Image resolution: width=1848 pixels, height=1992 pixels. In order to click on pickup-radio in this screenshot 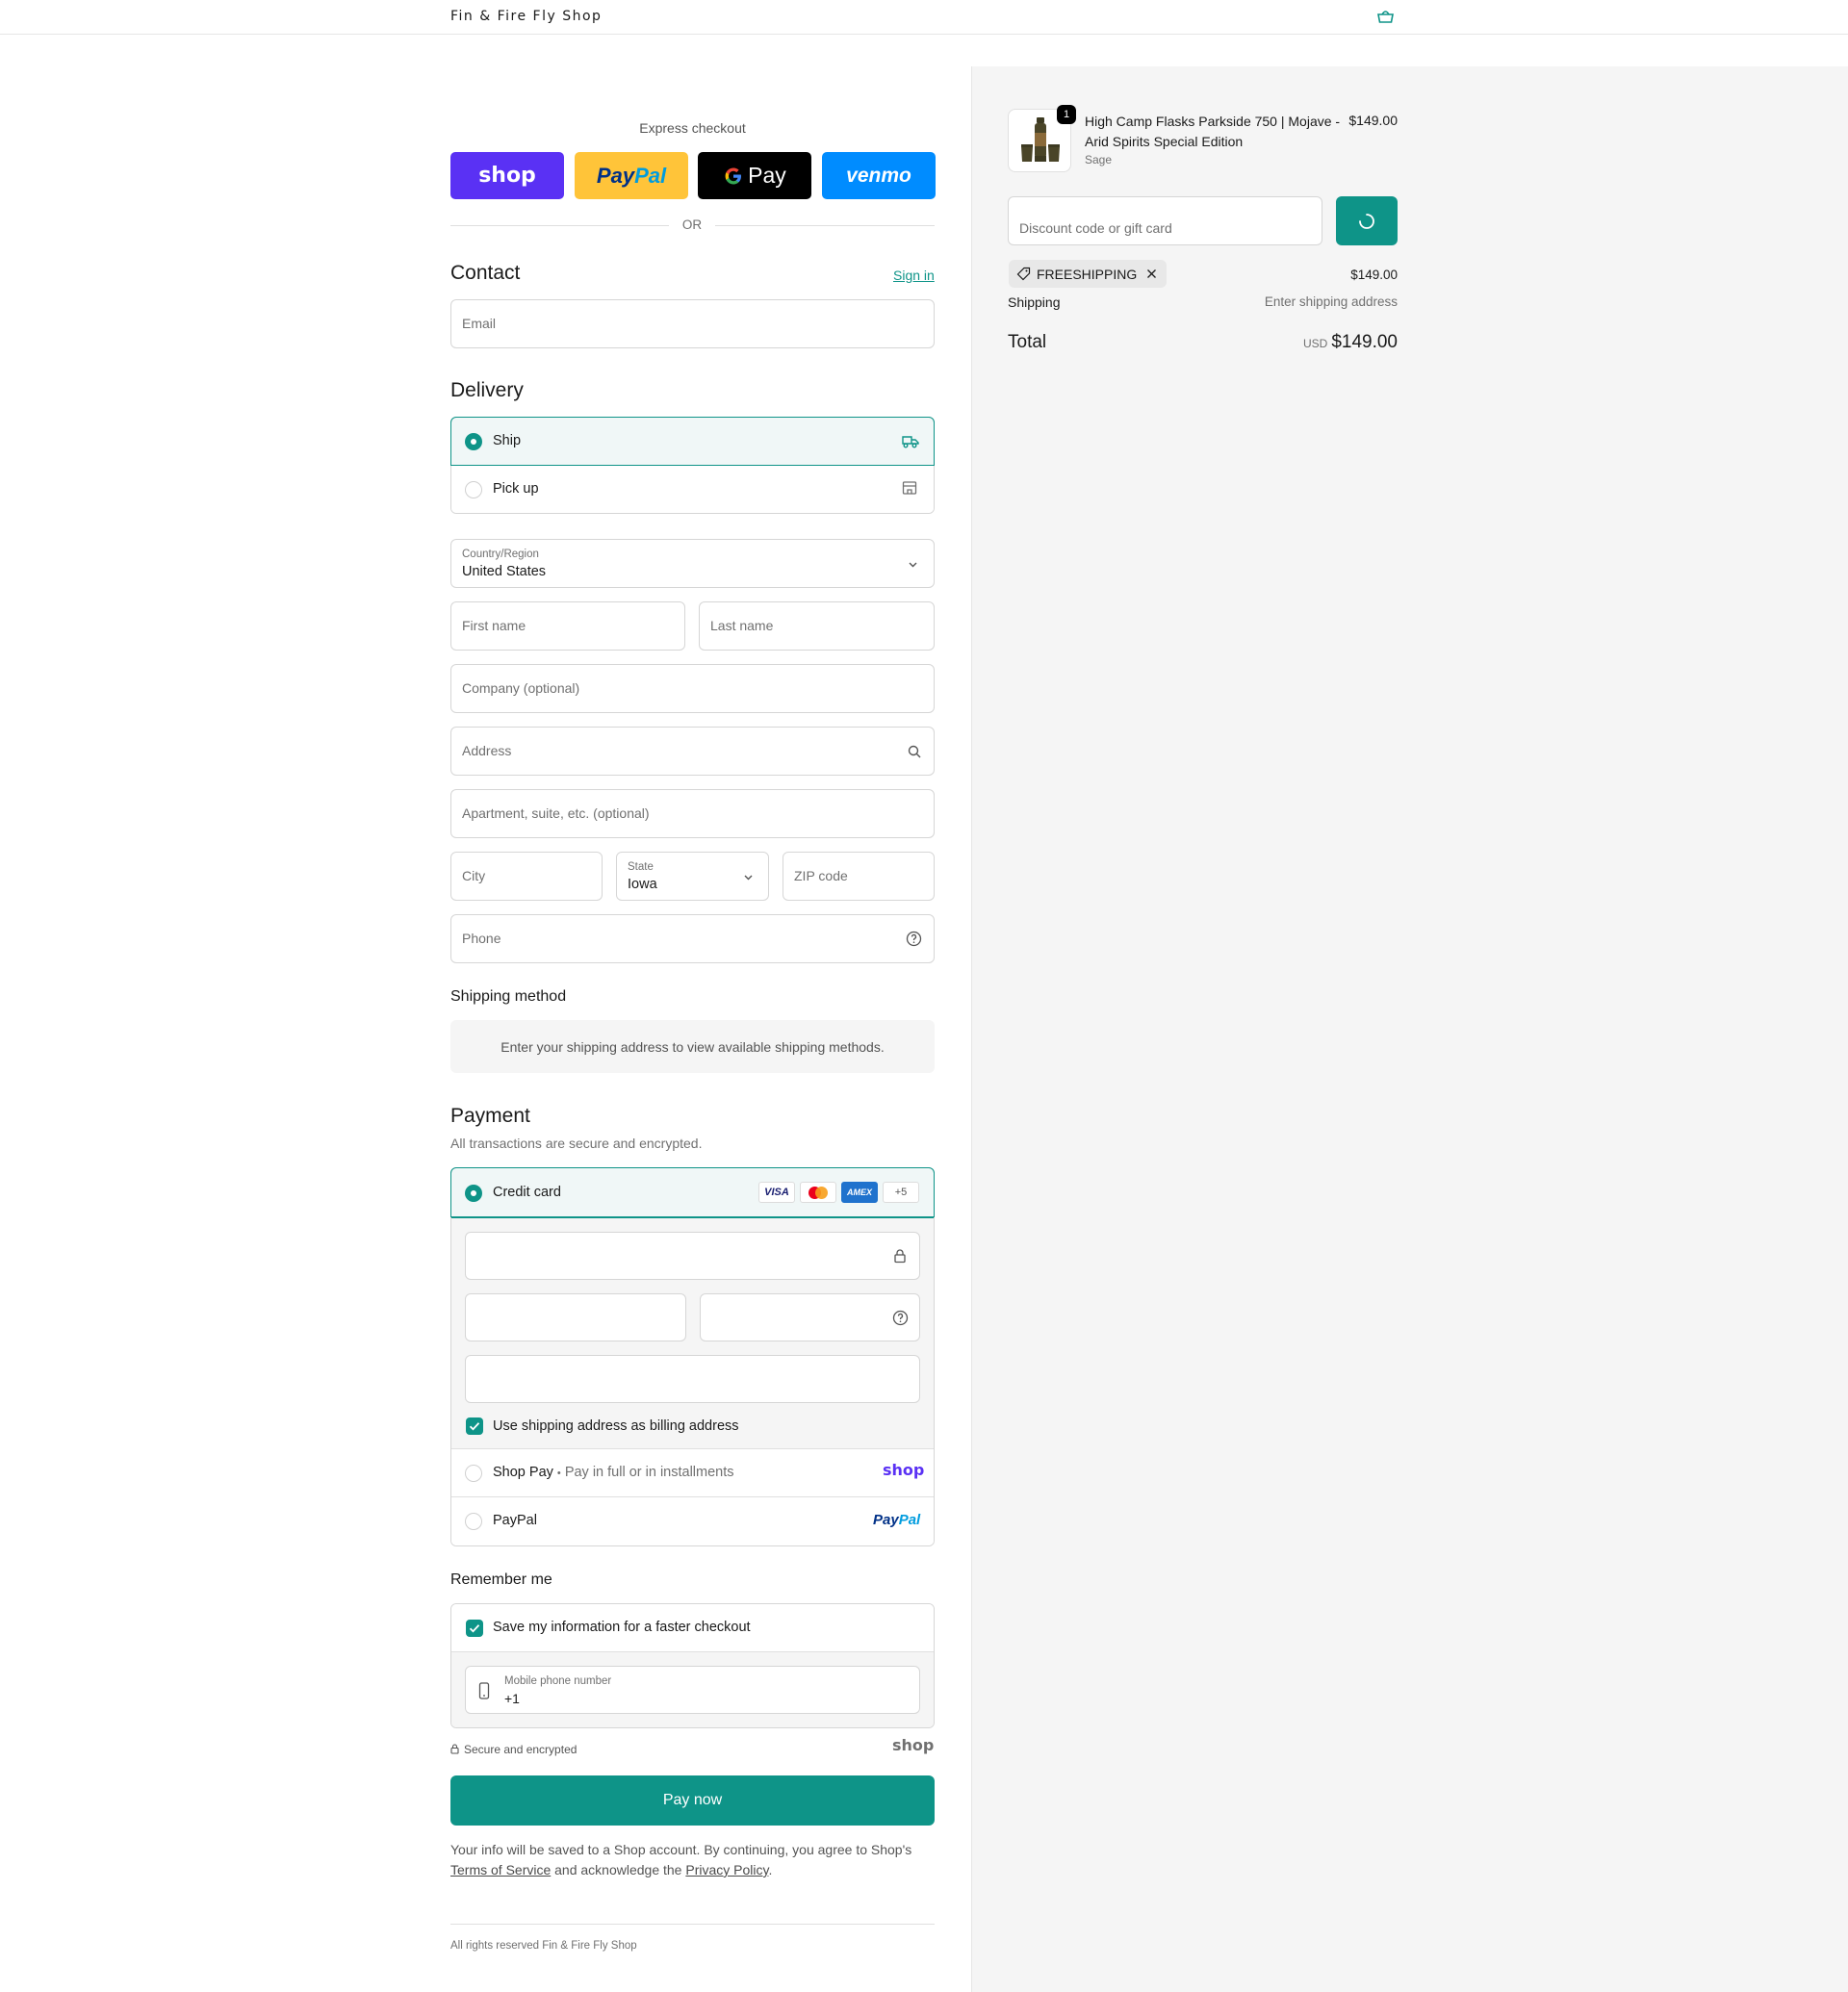, I will do `click(473, 490)`.